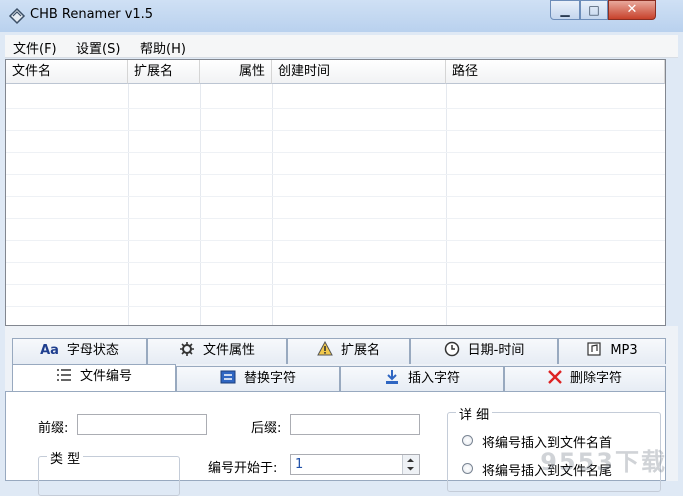  Describe the element at coordinates (164, 72) in the screenshot. I see `column-header-extension: 扩展名` at that location.